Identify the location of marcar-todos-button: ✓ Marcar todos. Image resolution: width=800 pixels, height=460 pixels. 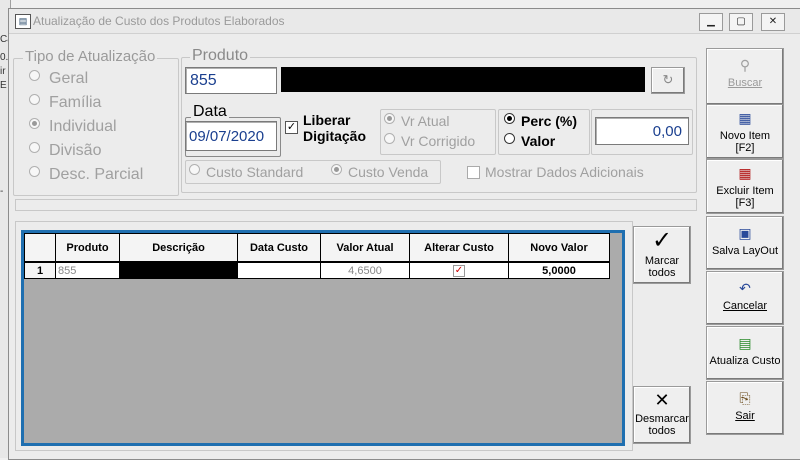
(662, 255).